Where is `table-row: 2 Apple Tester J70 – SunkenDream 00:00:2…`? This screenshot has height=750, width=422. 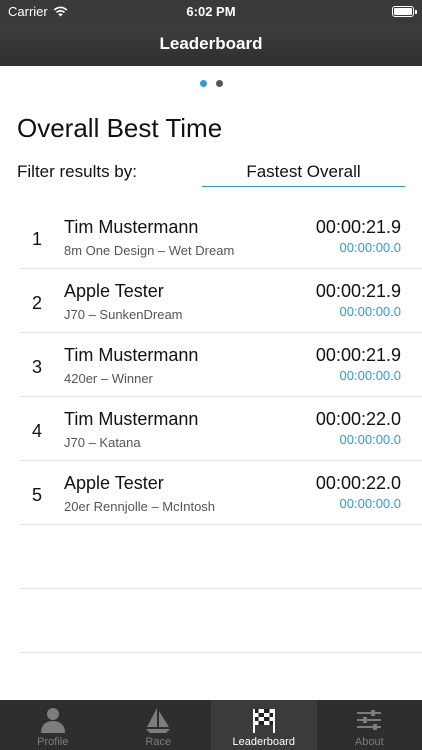 table-row: 2 Apple Tester J70 – SunkenDream 00:00:2… is located at coordinates (221, 301).